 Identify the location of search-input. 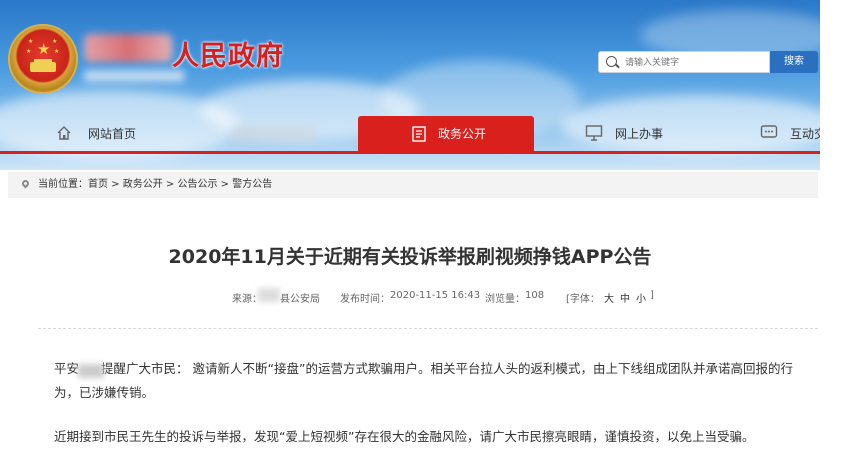
(695, 63).